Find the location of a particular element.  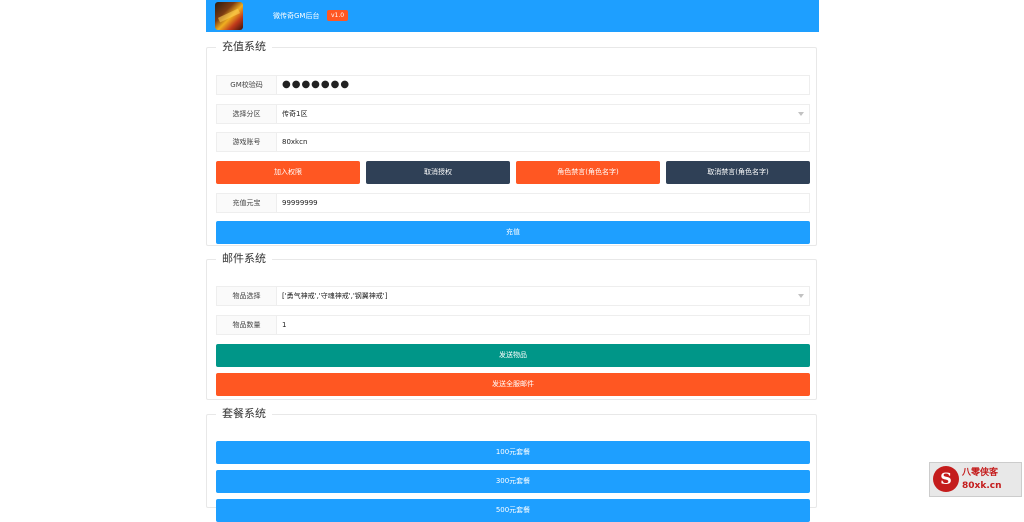

account-field: 游戏账号 80xkcn is located at coordinates (513, 142).